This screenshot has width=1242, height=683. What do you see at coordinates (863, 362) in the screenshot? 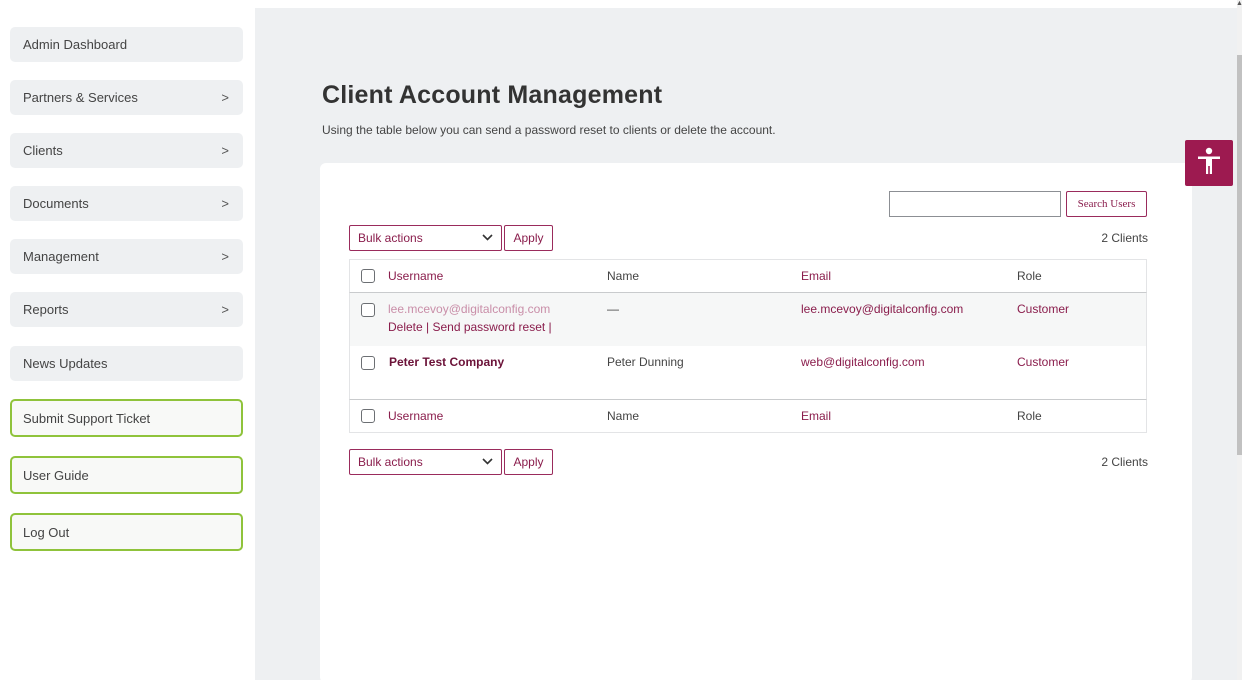
I see `row-email-link: web@digitalconfig.com` at bounding box center [863, 362].